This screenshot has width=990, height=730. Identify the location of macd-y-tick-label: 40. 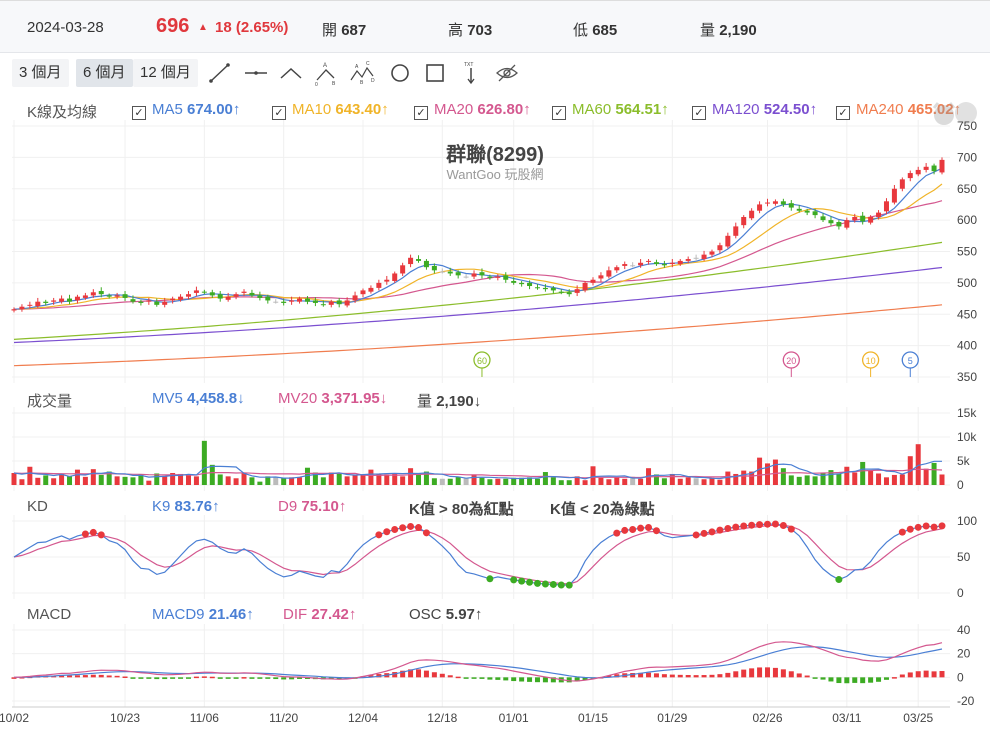
(964, 630).